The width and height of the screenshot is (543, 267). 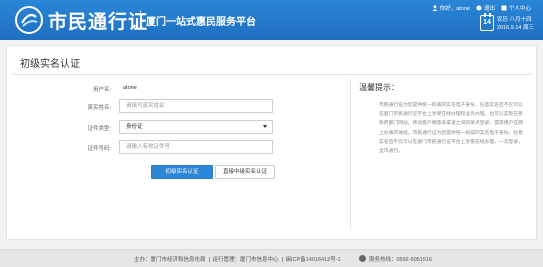 I want to click on footer-icp: 闽ICP备14016412号-1, so click(x=313, y=260).